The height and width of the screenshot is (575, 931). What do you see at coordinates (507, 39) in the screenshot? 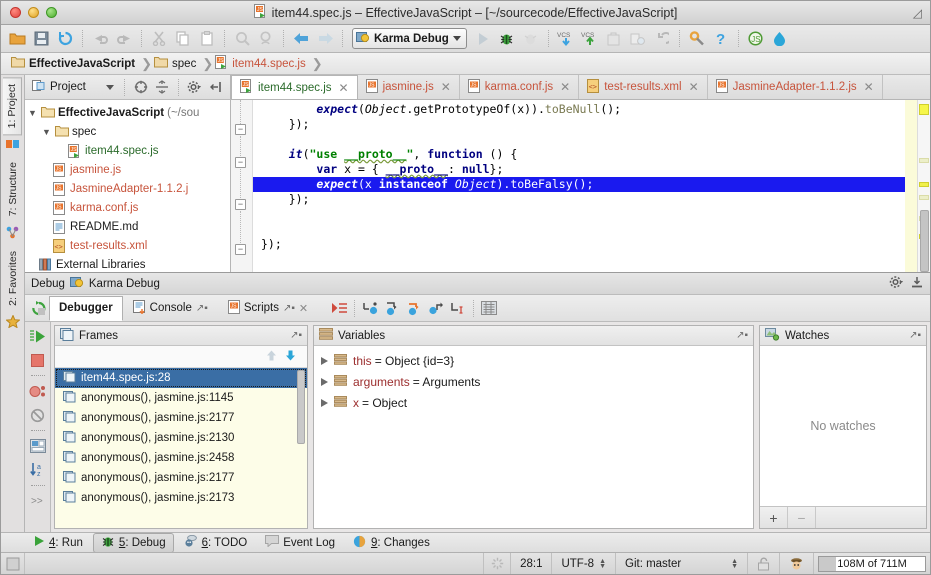
I see `debug-button` at bounding box center [507, 39].